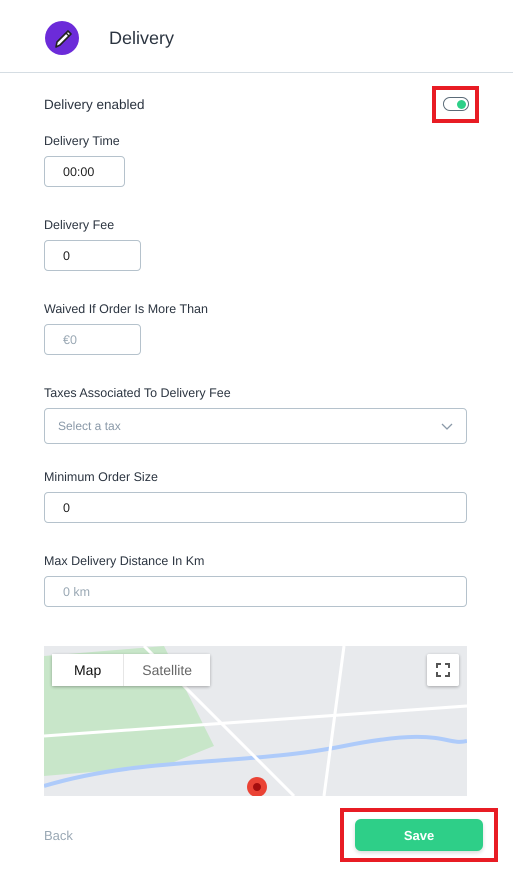 The width and height of the screenshot is (513, 870). What do you see at coordinates (84, 171) in the screenshot?
I see `input-field: 00:00` at bounding box center [84, 171].